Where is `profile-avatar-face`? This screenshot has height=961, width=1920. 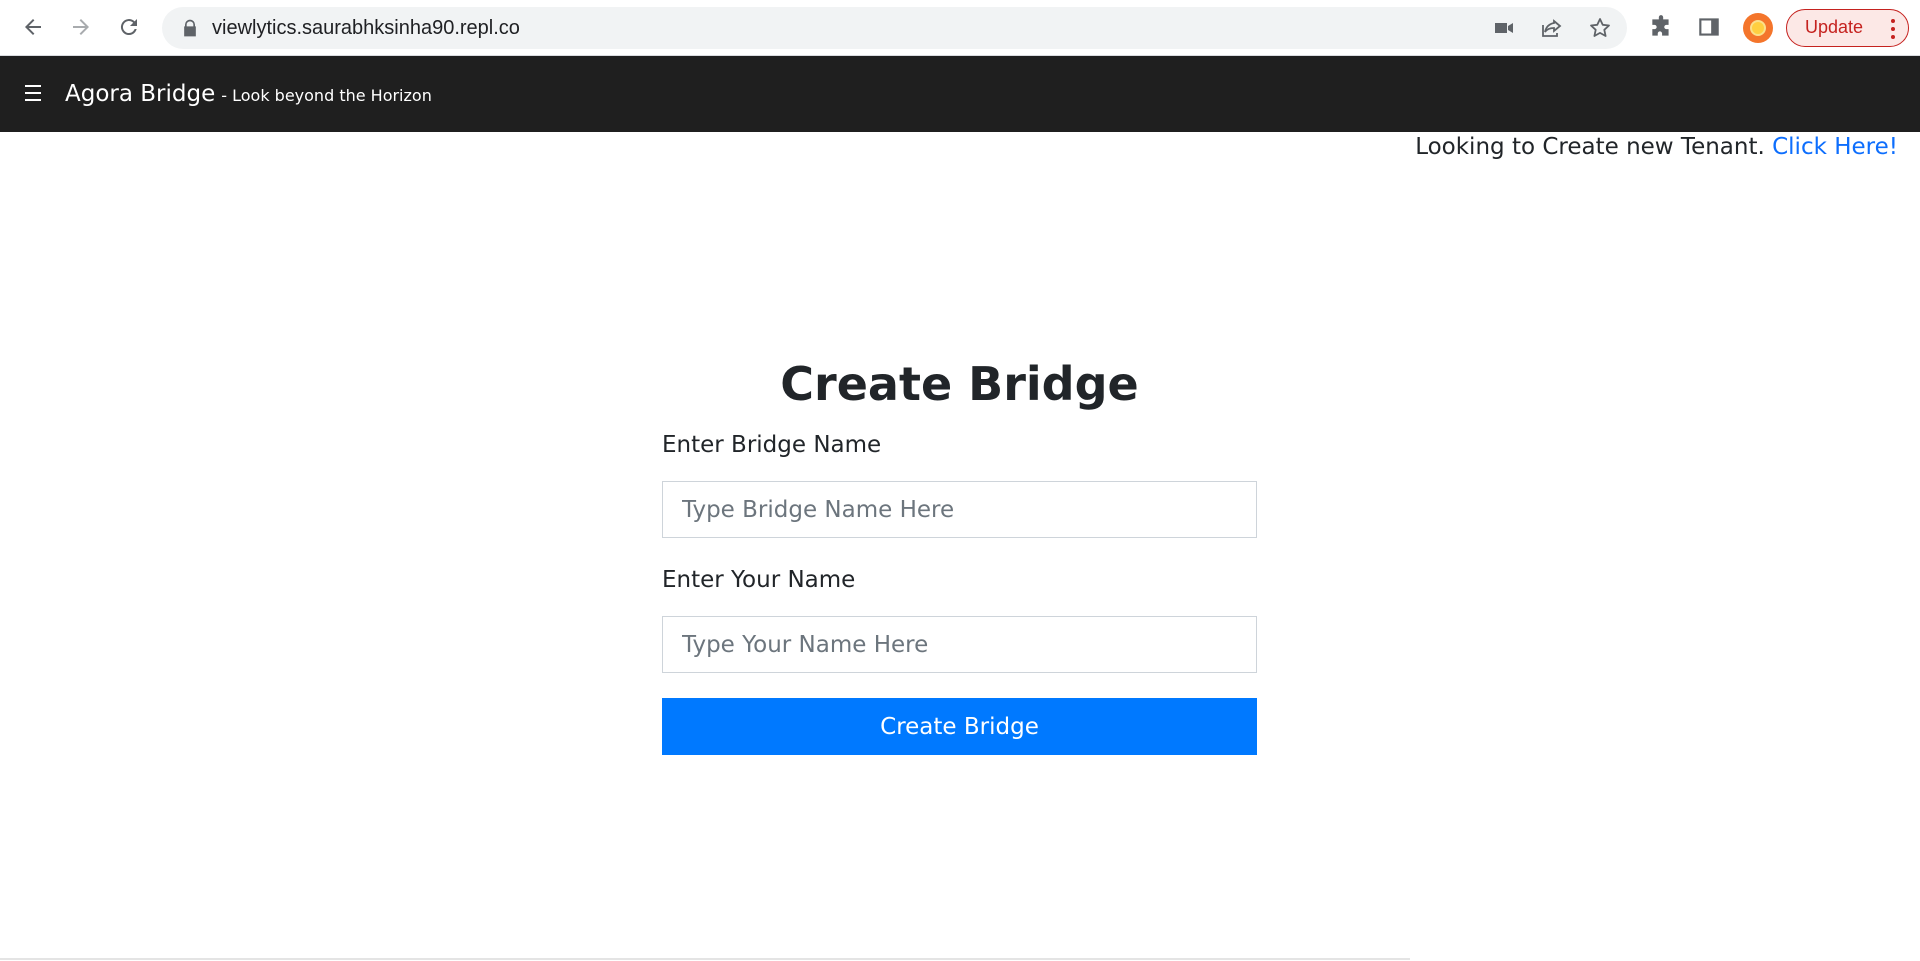 profile-avatar-face is located at coordinates (1758, 28).